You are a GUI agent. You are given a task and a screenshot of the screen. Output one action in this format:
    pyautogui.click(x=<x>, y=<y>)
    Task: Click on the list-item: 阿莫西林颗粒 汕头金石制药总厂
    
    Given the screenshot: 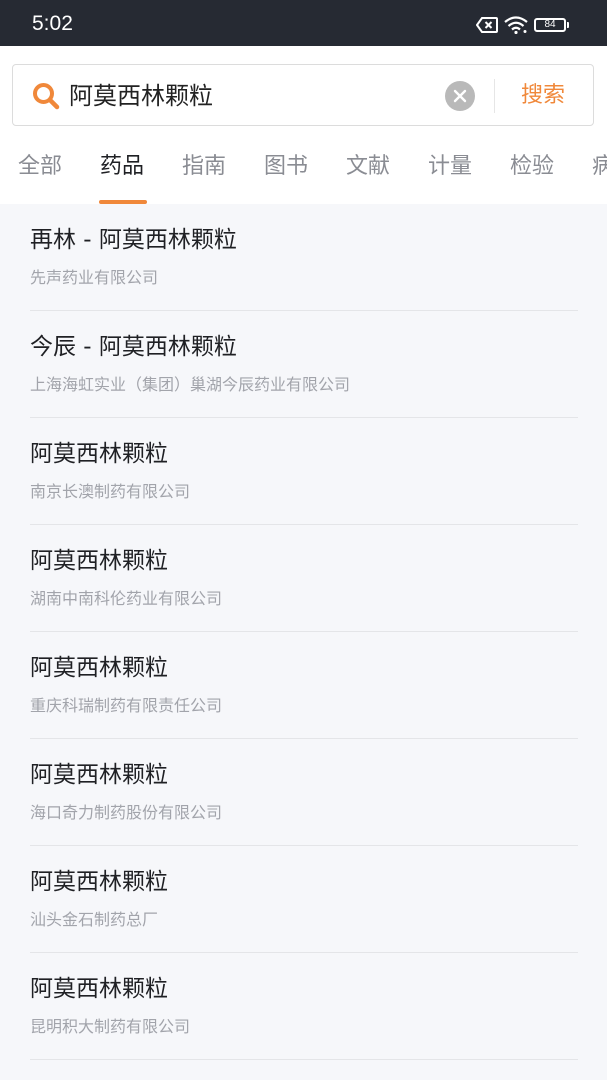 What is the action you would take?
    pyautogui.click(x=304, y=899)
    